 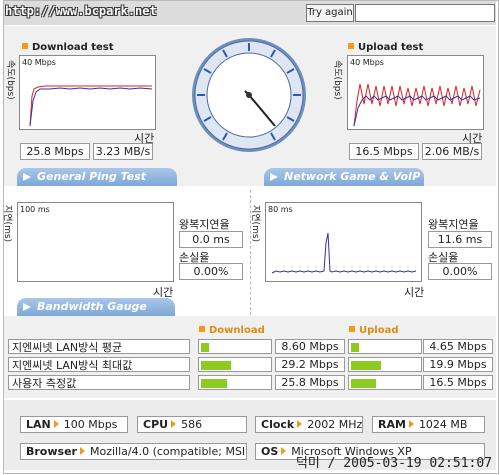 I want to click on ram-info: RAM 1024 MB, so click(x=428, y=424).